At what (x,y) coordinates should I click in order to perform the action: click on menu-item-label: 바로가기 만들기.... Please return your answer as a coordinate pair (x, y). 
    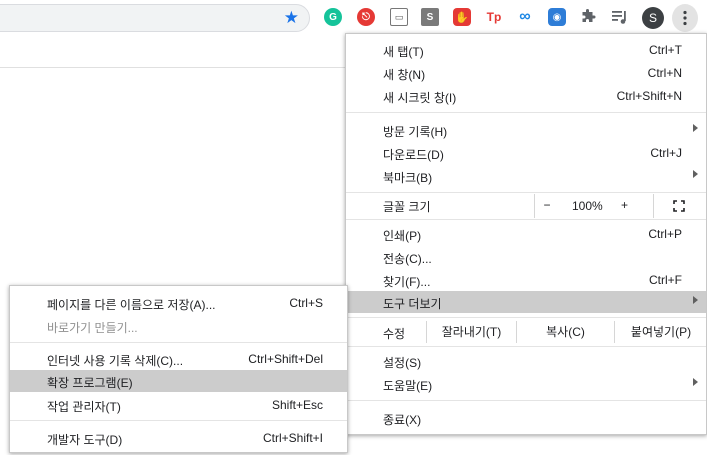
    Looking at the image, I should click on (92, 328).